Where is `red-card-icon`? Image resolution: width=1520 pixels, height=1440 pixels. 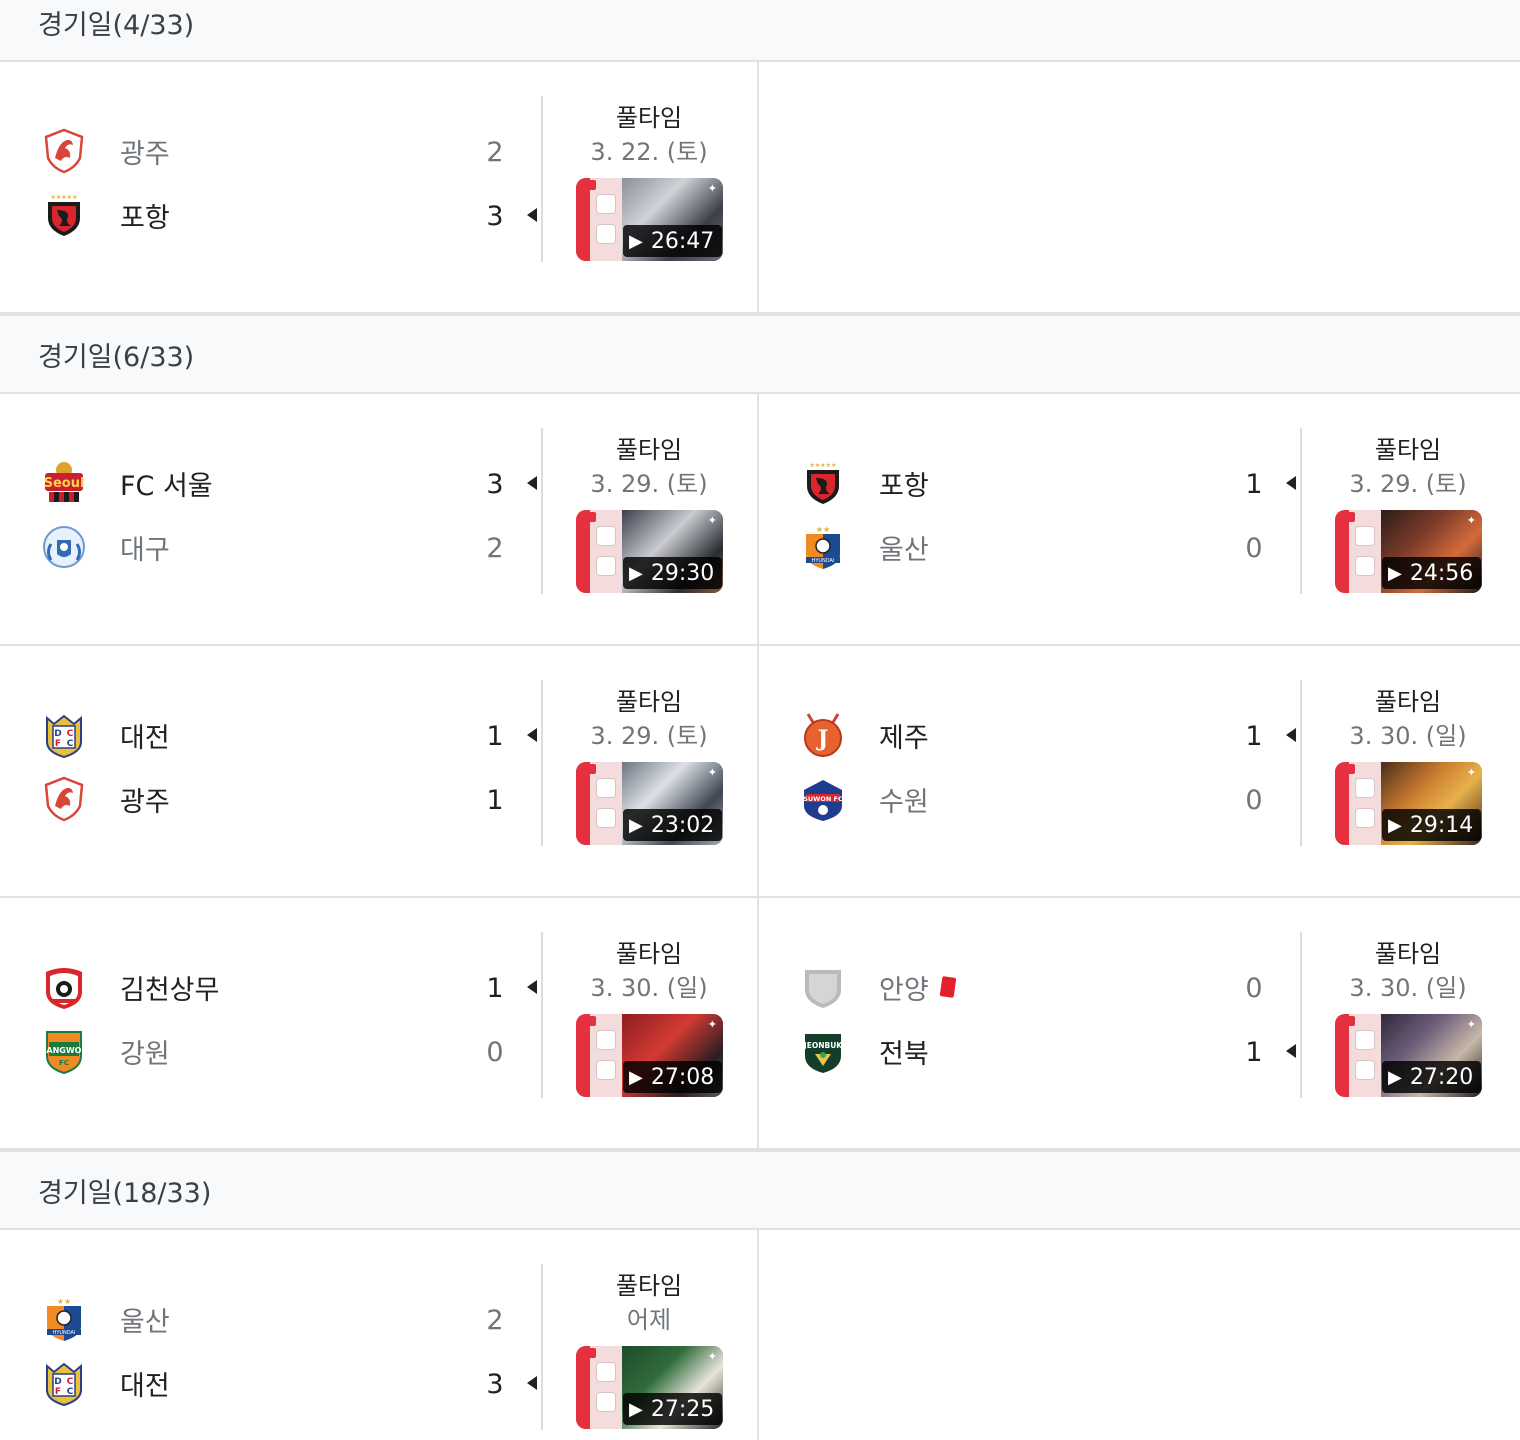 red-card-icon is located at coordinates (948, 987).